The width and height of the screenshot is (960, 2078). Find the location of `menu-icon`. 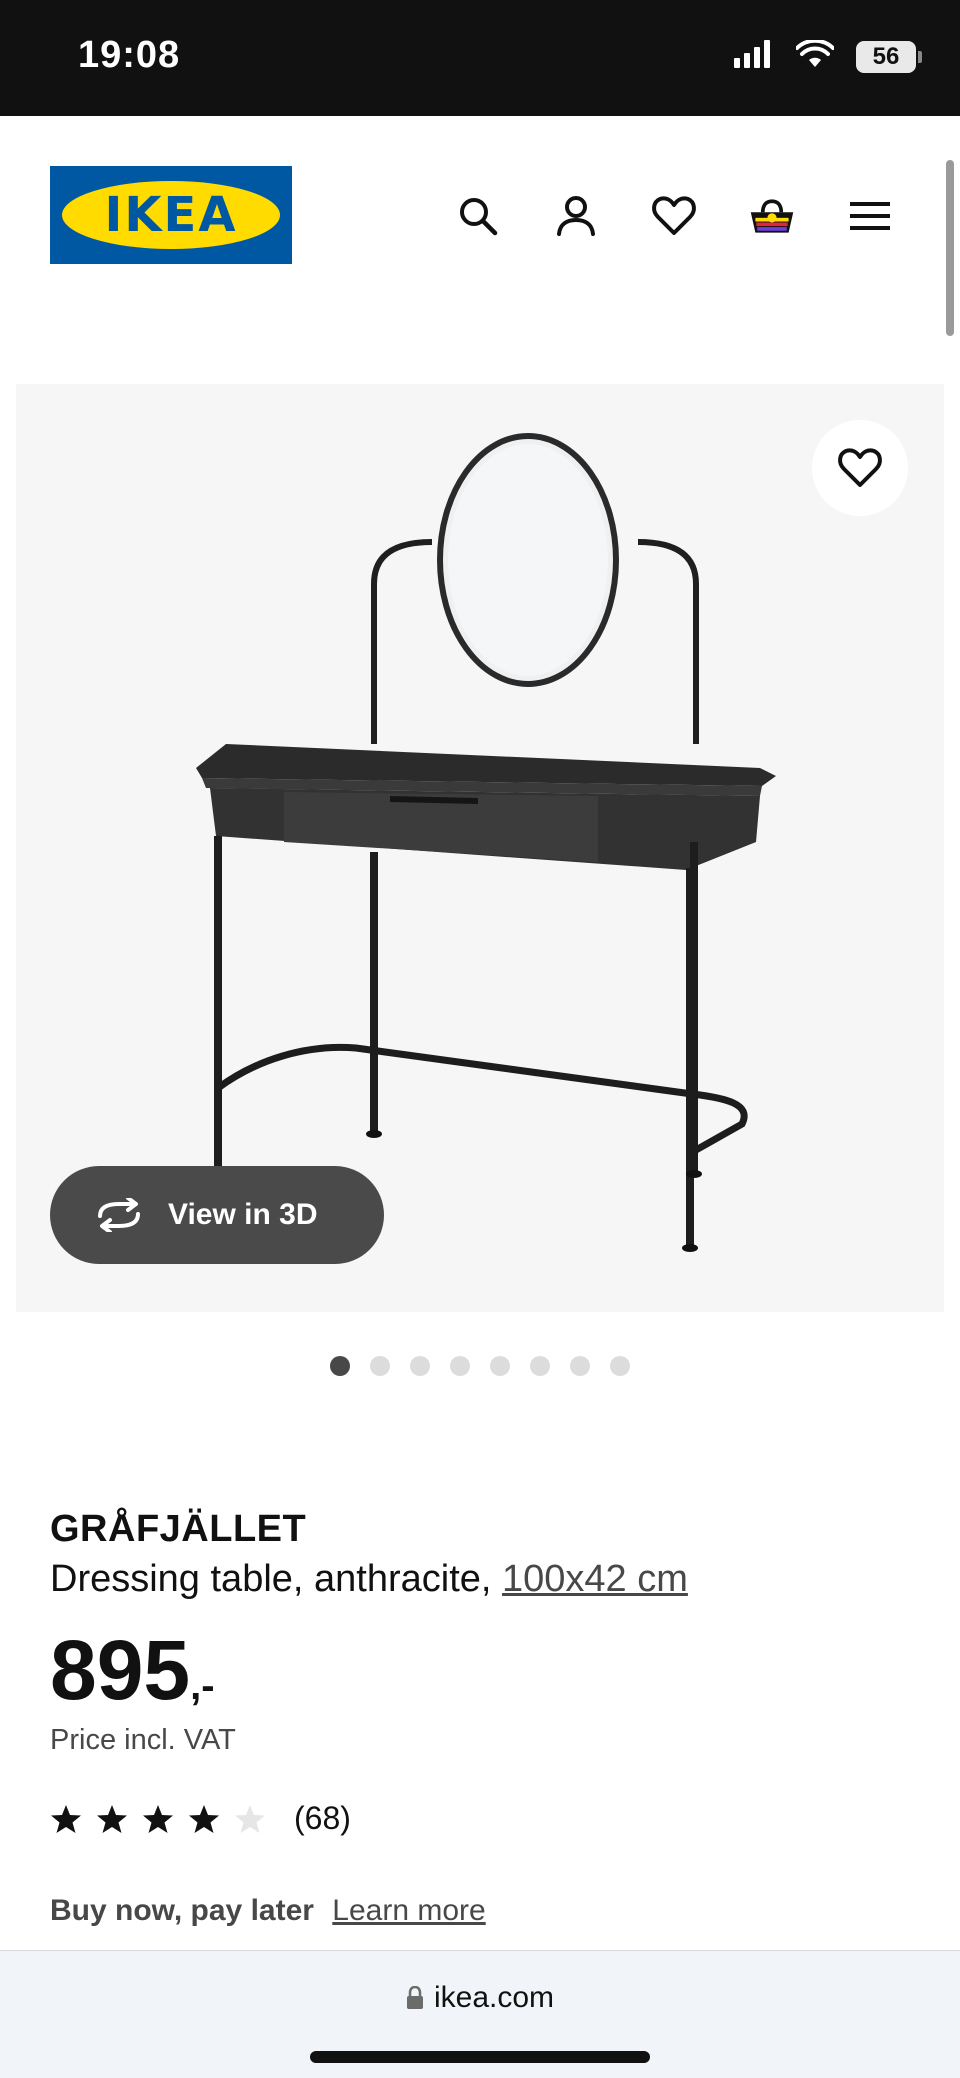

menu-icon is located at coordinates (870, 216).